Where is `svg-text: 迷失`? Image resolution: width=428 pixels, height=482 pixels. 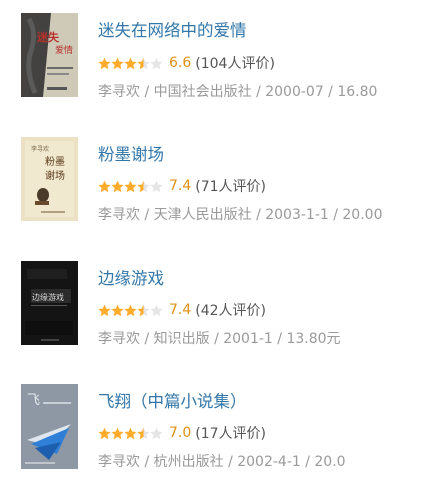 svg-text: 迷失 is located at coordinates (48, 37).